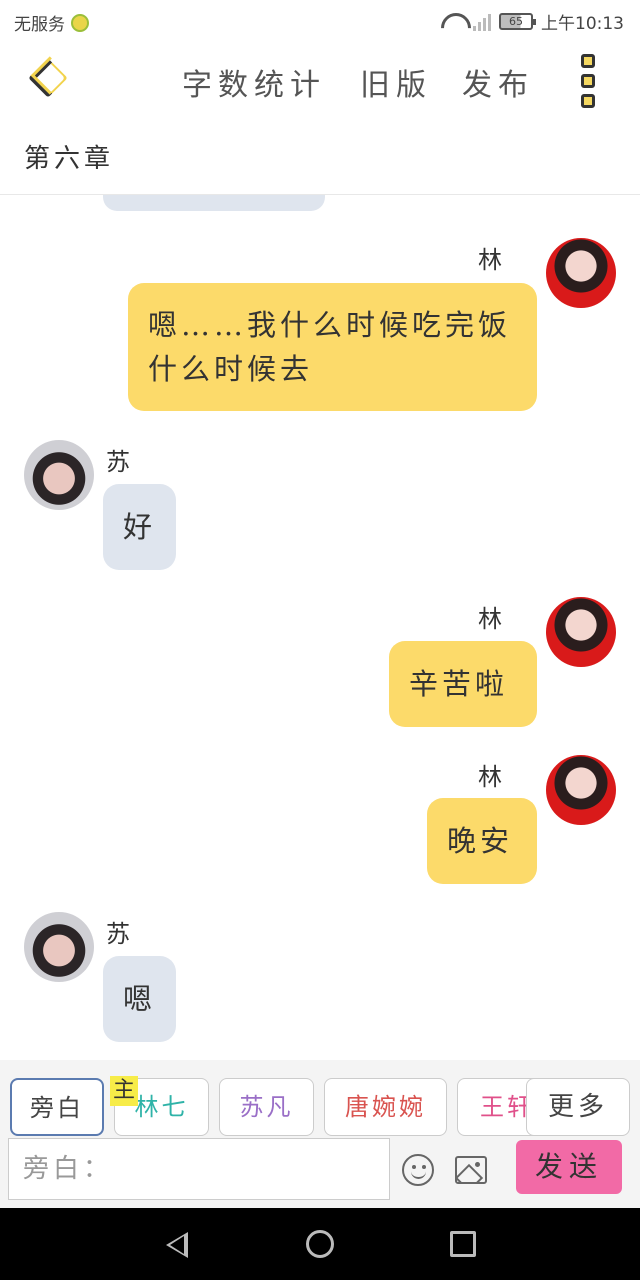  Describe the element at coordinates (453, 22) in the screenshot. I see `wifi-icon` at that location.